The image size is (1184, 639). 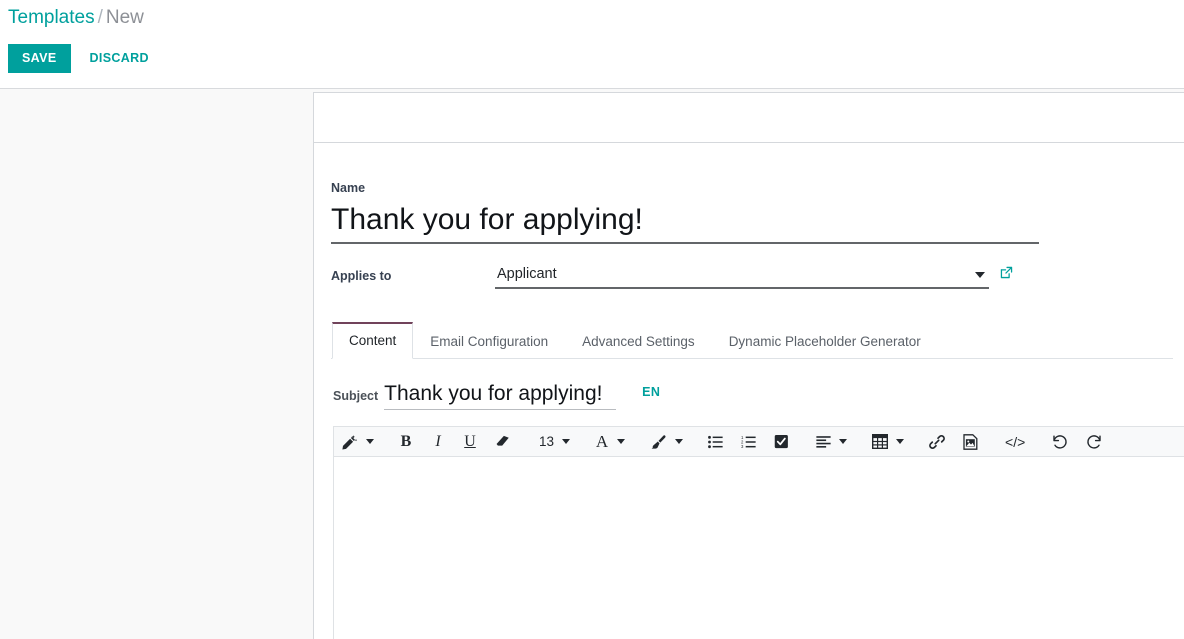 I want to click on italic-button: I, so click(x=438, y=442).